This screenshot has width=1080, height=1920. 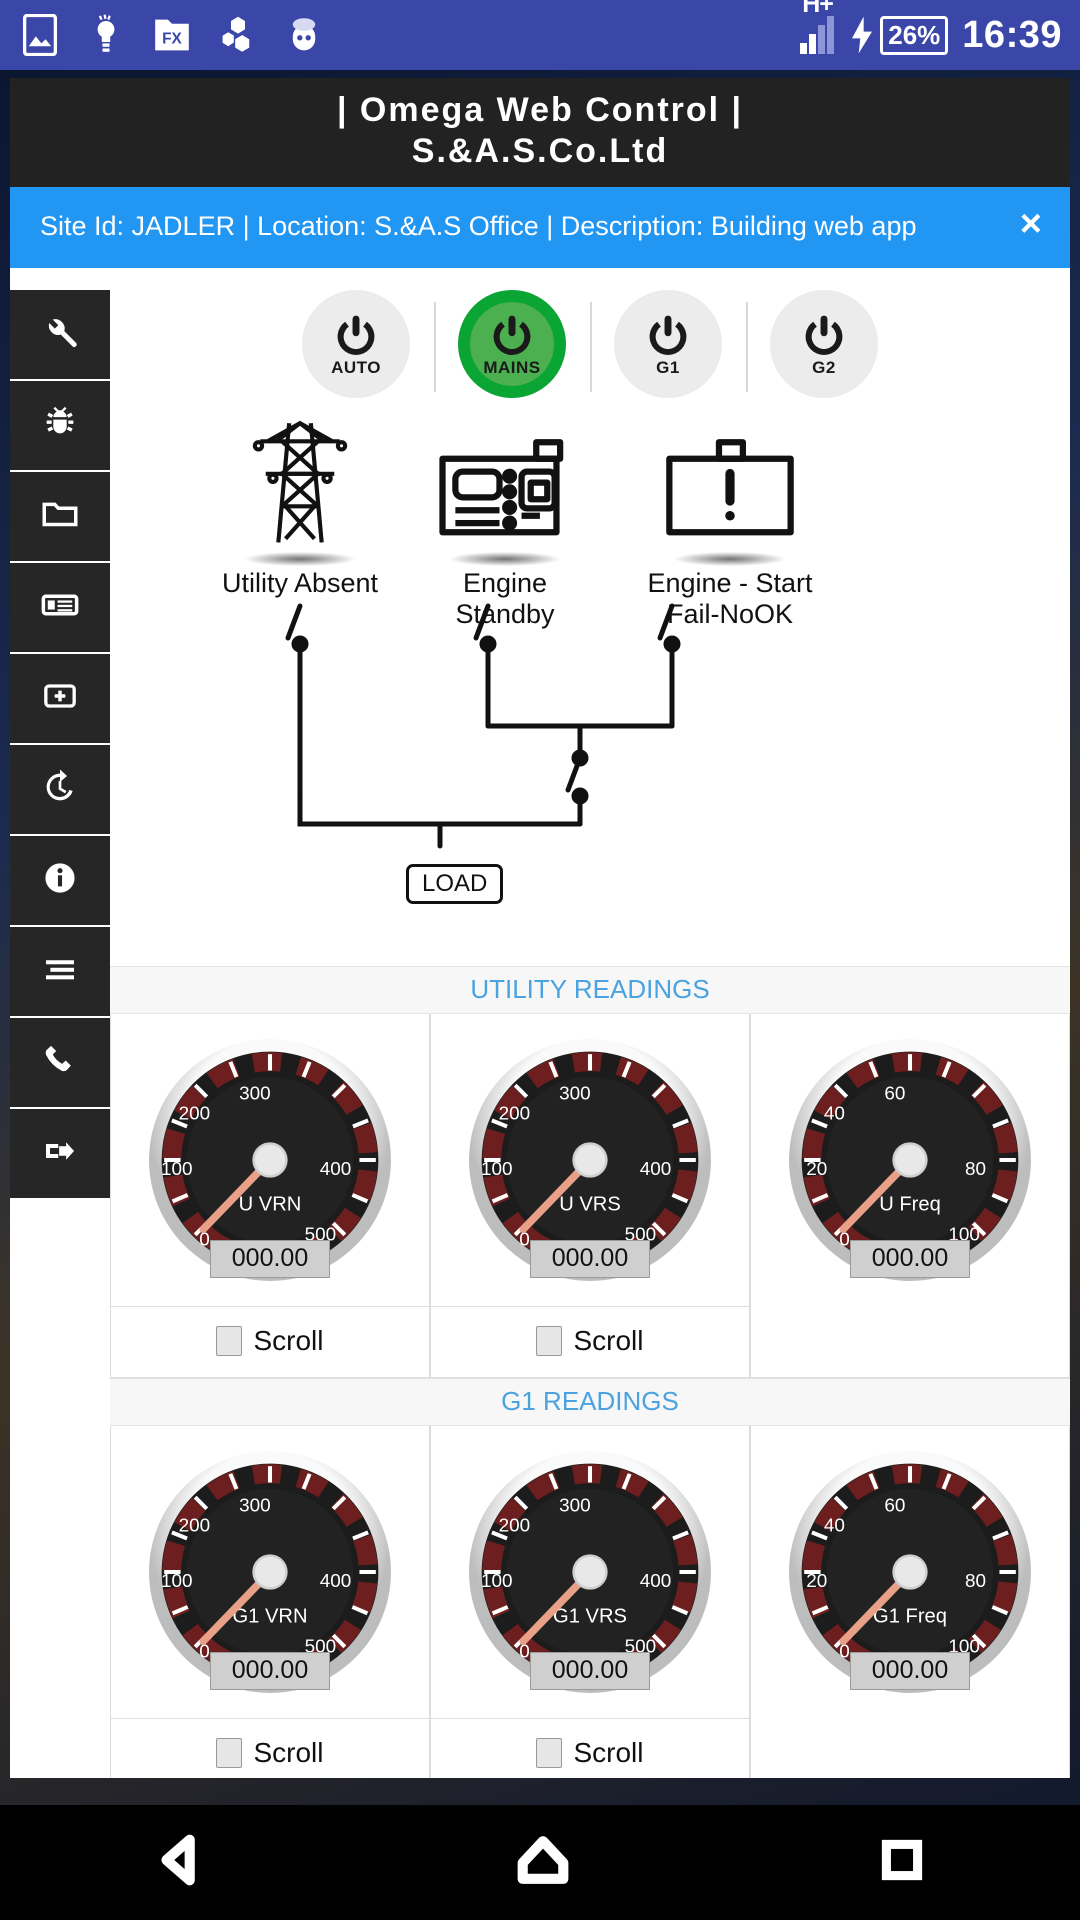 What do you see at coordinates (590, 989) in the screenshot?
I see `section-title-utility: UTILITY READINGS` at bounding box center [590, 989].